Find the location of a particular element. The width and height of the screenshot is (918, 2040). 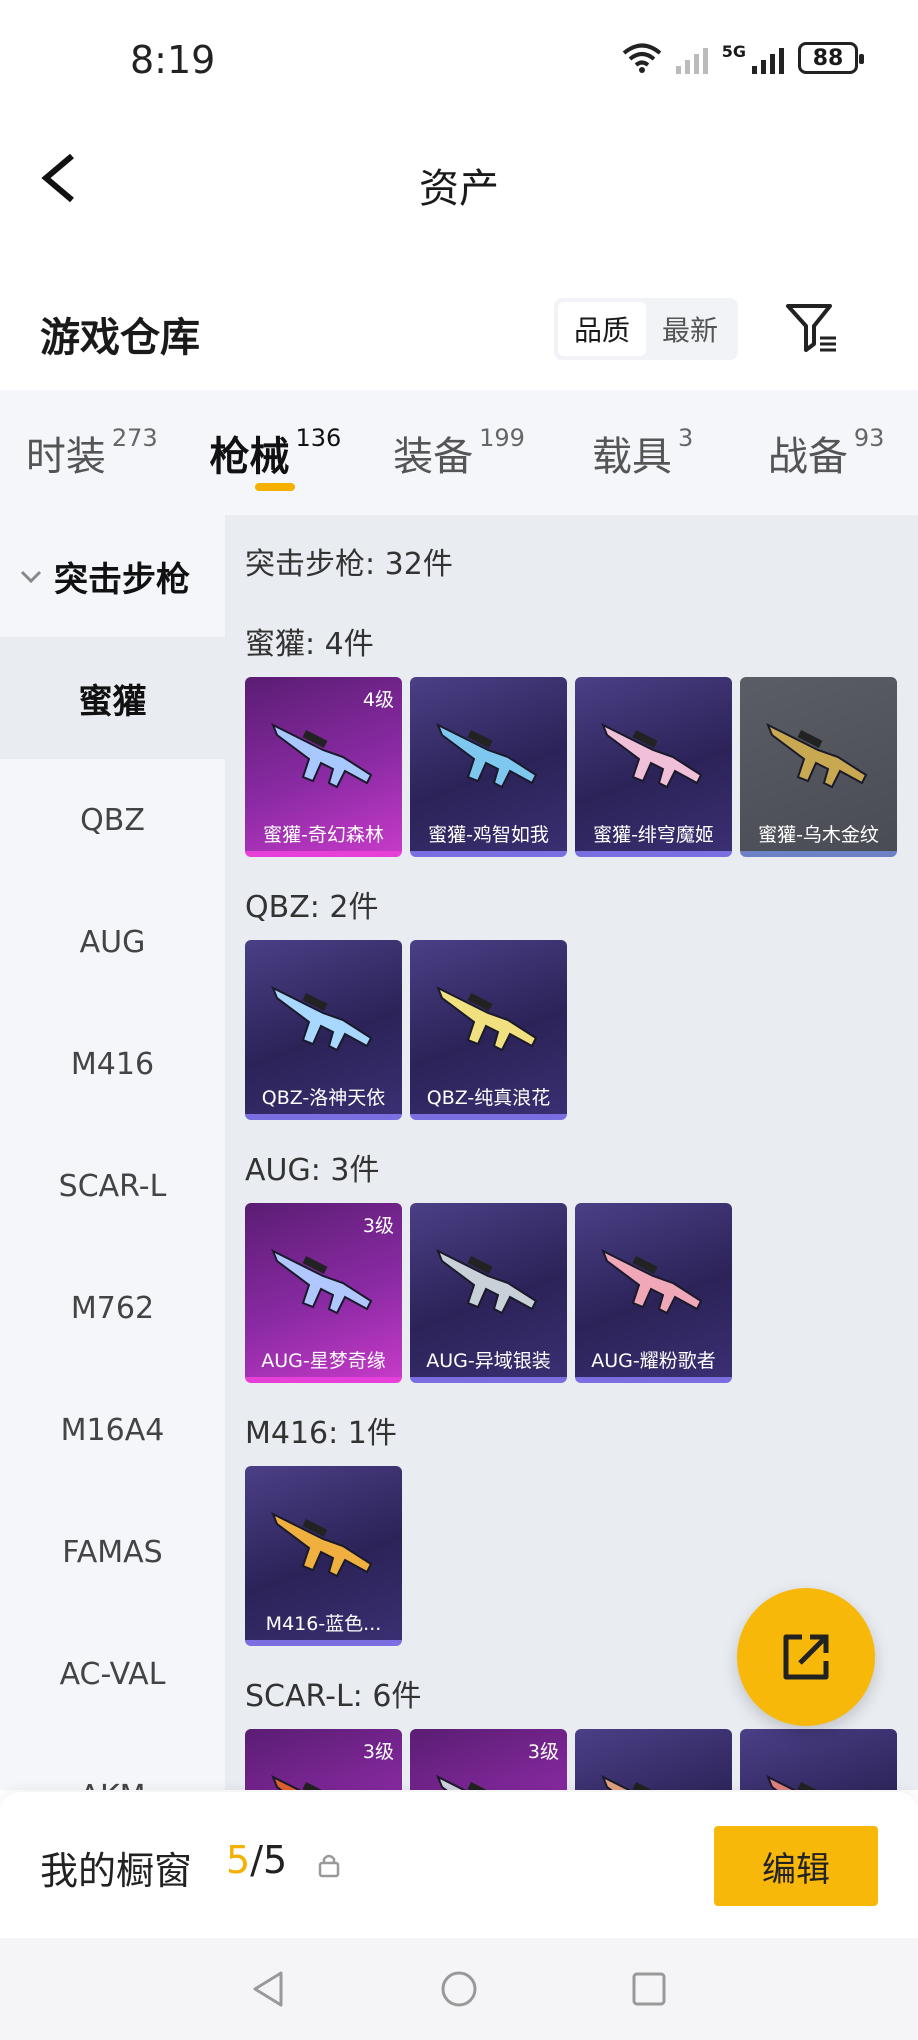

share-edit-button is located at coordinates (806, 1657).